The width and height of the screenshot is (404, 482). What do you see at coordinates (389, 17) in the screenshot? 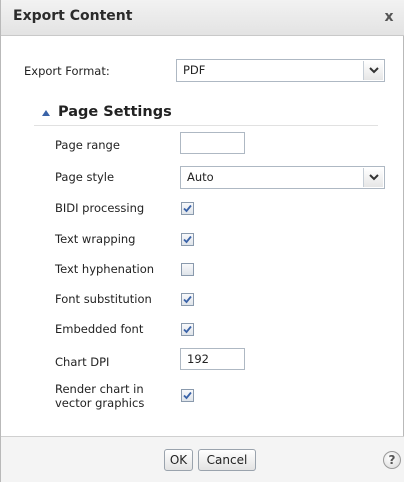
I see `close-icon: x` at bounding box center [389, 17].